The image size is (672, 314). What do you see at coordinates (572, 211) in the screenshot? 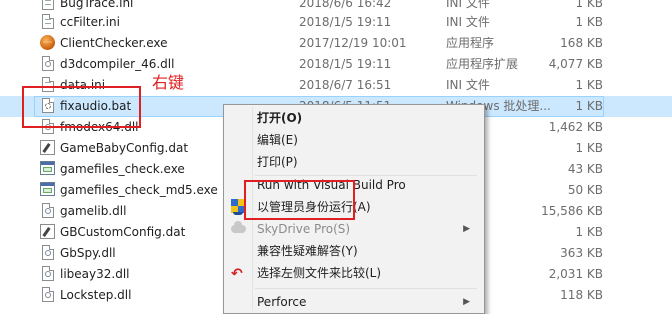
I see `file-size: 15,586 KB` at bounding box center [572, 211].